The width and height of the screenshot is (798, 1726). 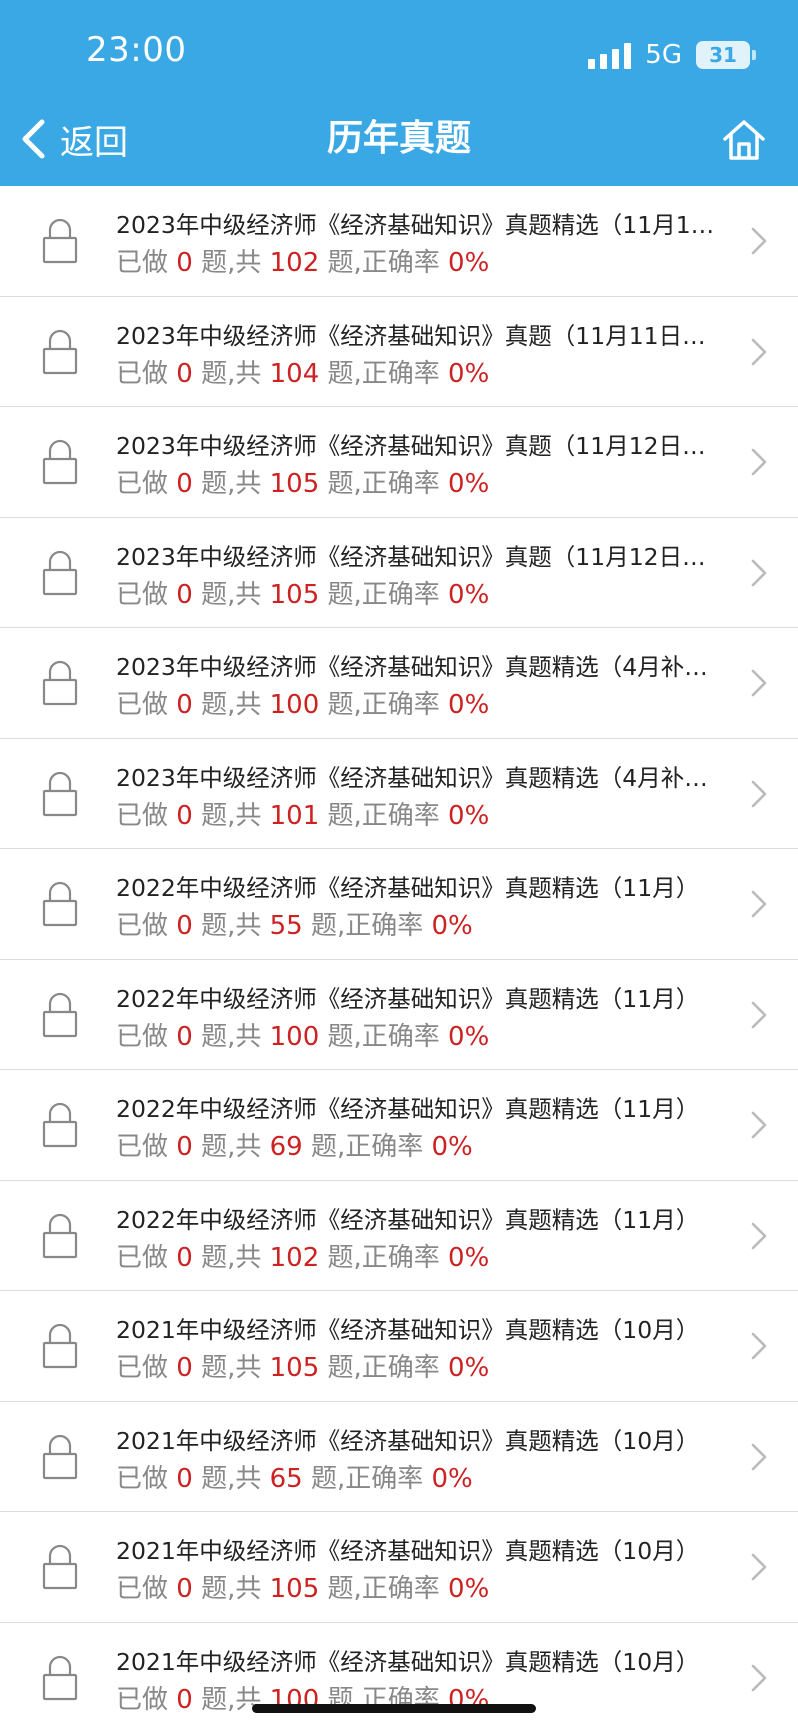 I want to click on total-count: 102, so click(x=294, y=1257).